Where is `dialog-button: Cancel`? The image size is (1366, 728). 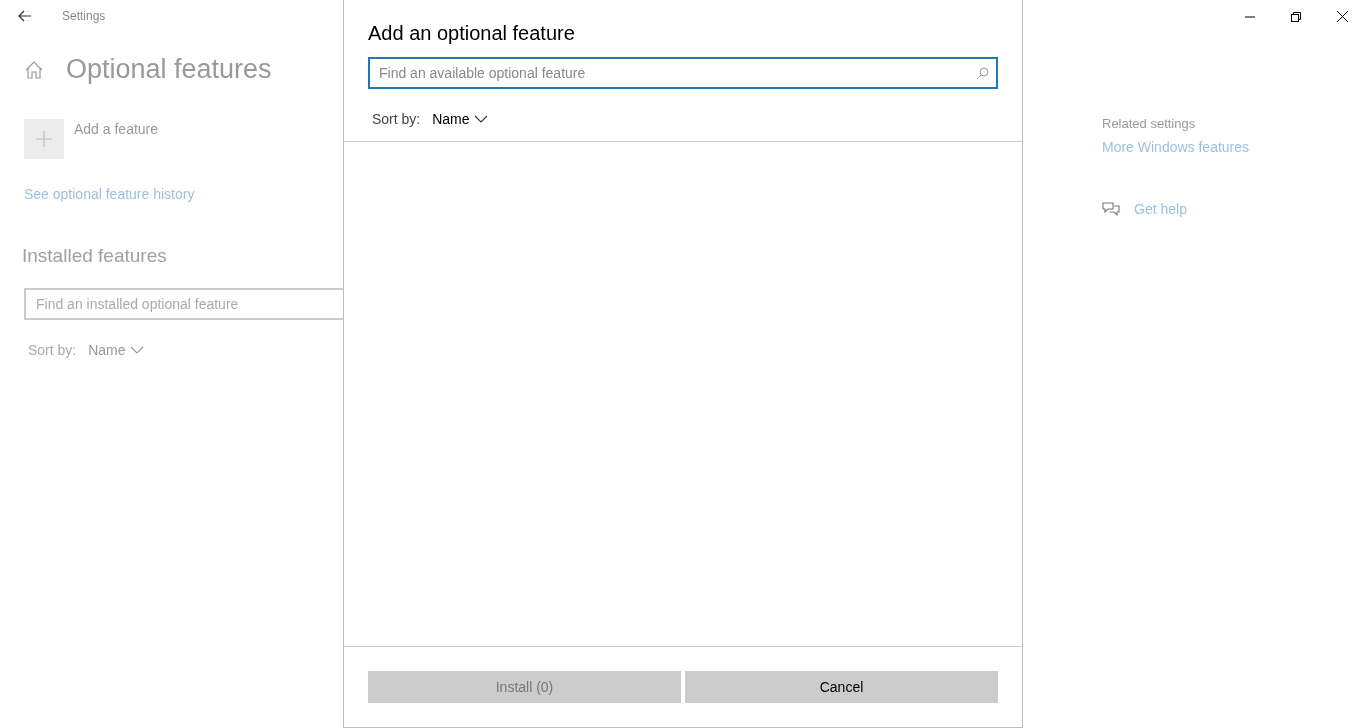 dialog-button: Cancel is located at coordinates (841, 687).